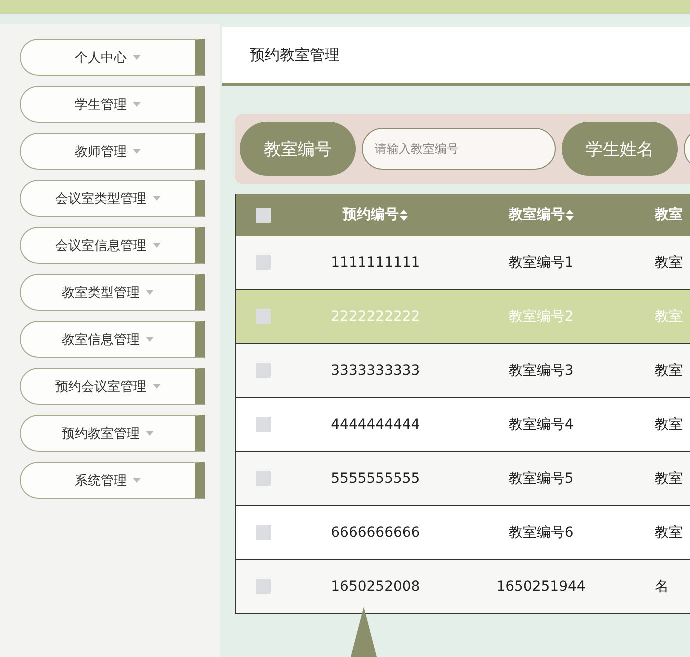  I want to click on table-row: 1111111111 教室编号1 教室, so click(463, 263).